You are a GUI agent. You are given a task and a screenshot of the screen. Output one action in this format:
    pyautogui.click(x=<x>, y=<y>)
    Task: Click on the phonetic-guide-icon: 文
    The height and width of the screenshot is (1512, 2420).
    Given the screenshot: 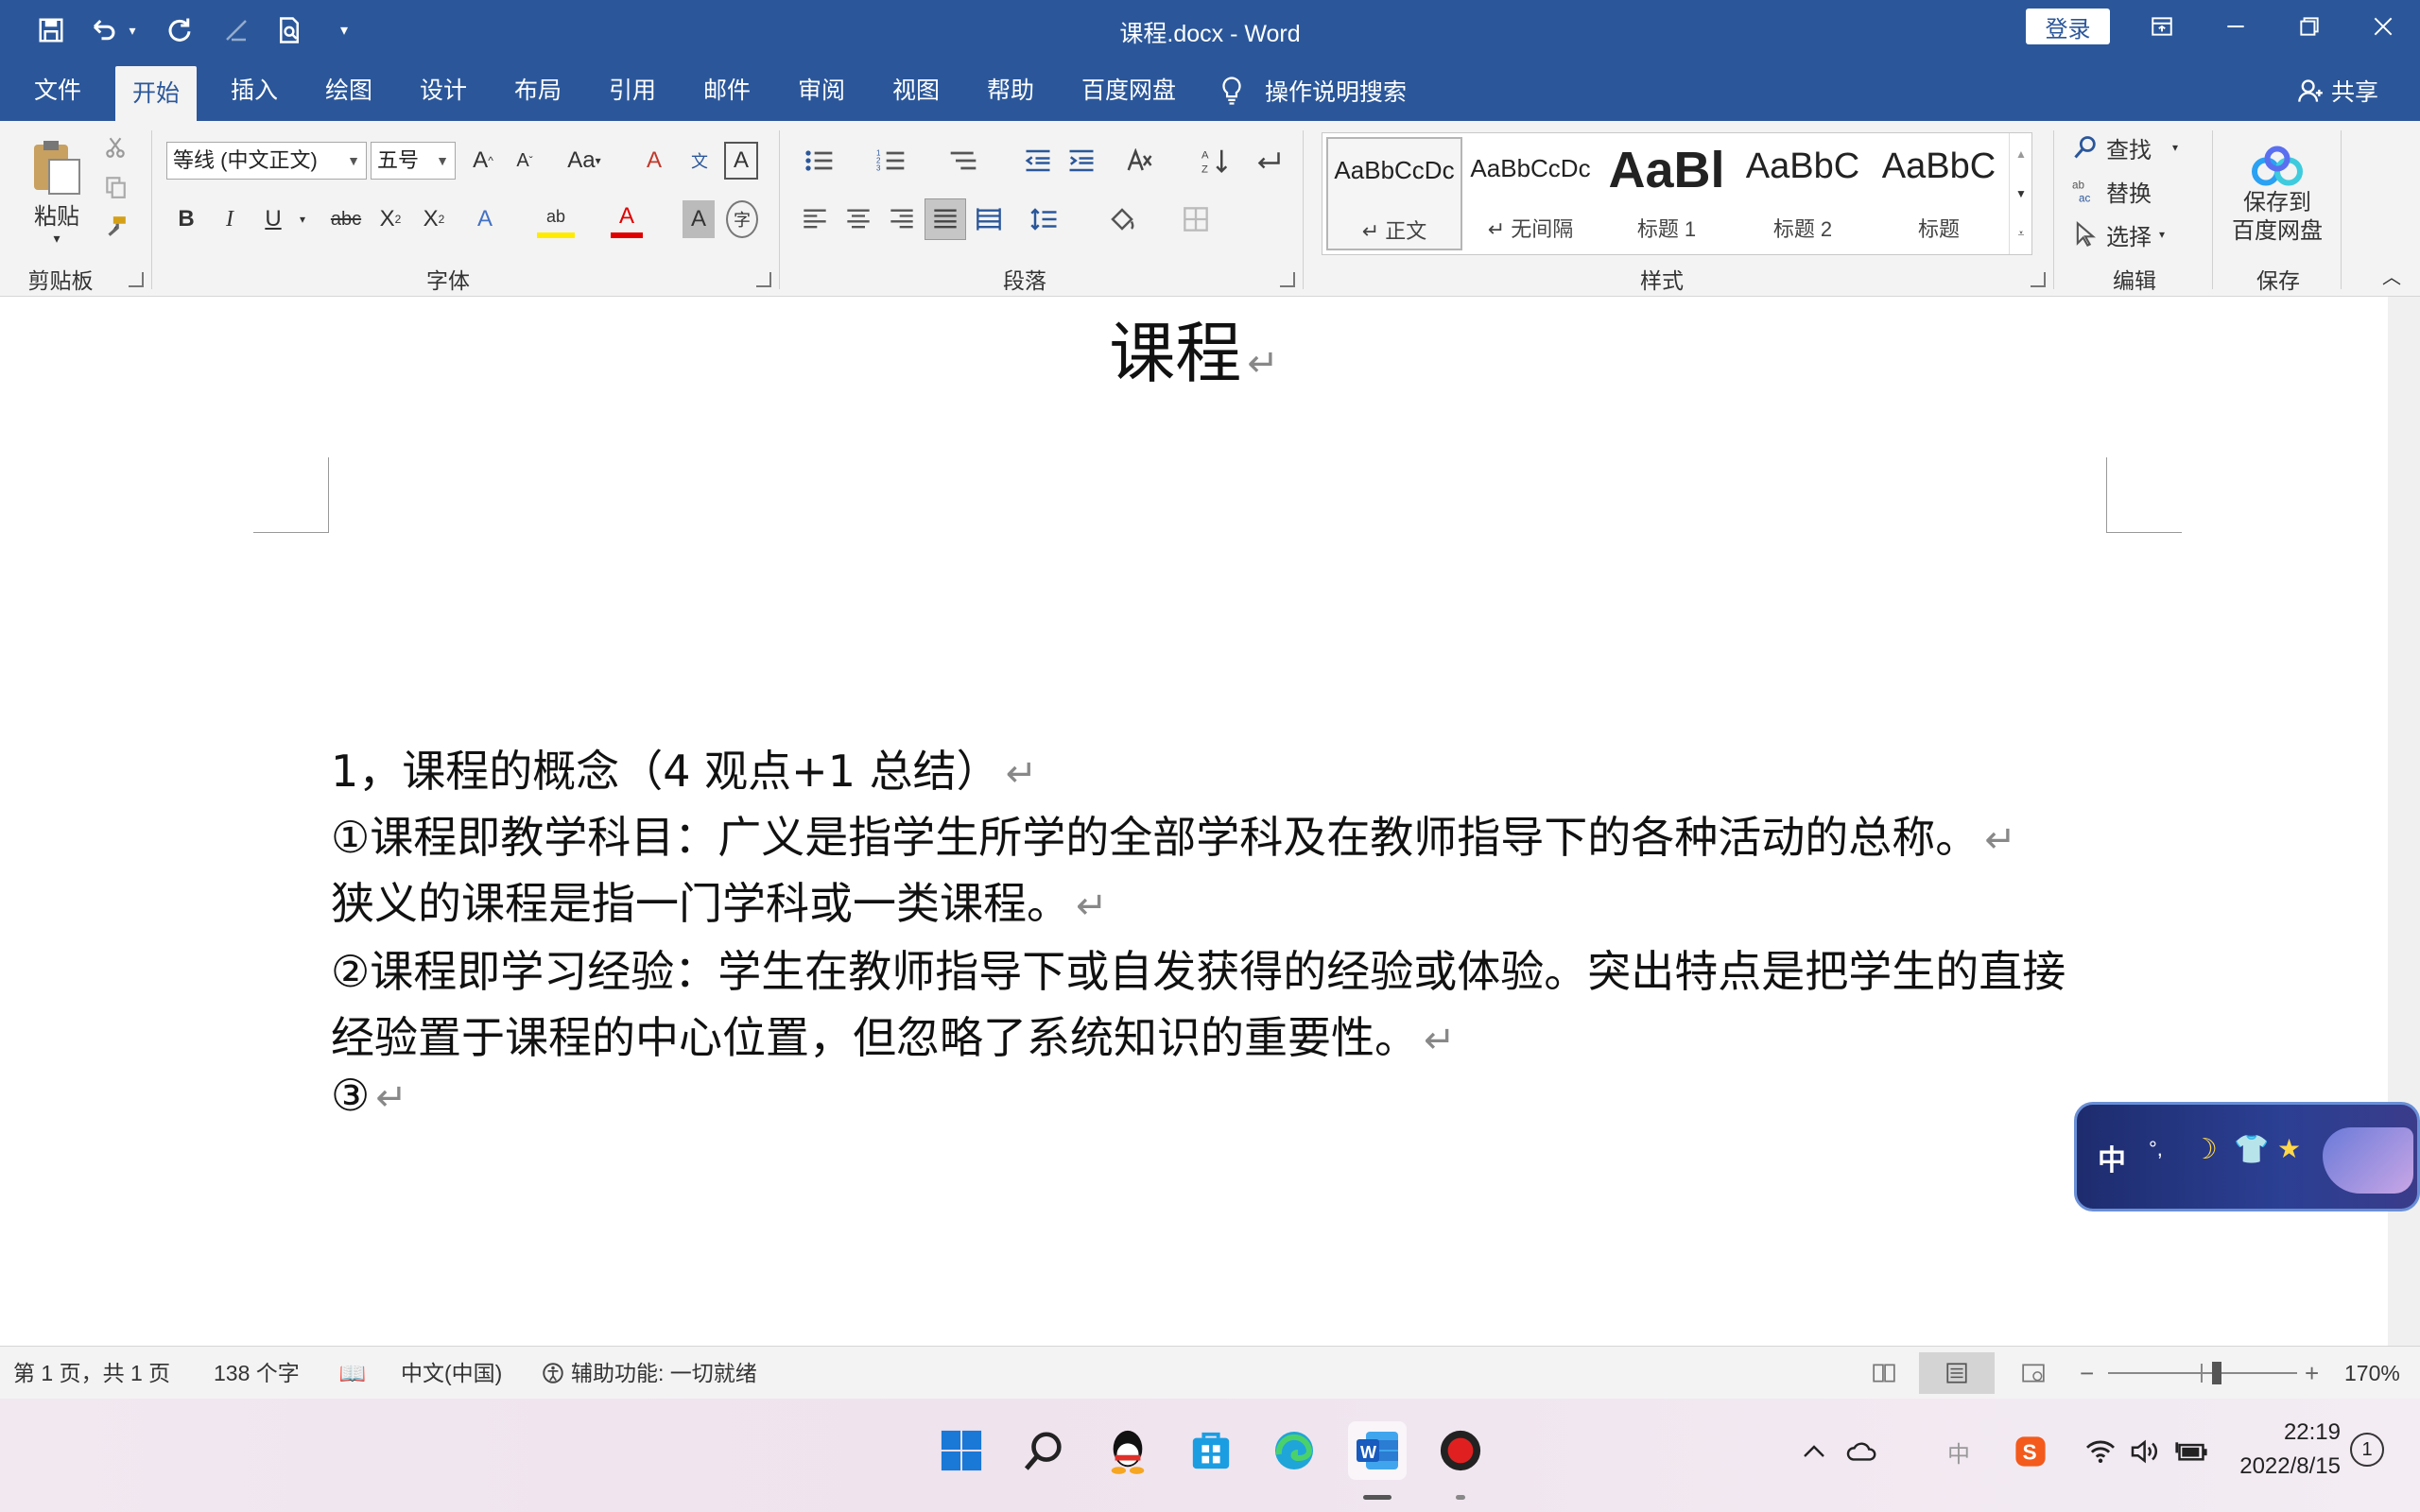 What is the action you would take?
    pyautogui.click(x=700, y=161)
    